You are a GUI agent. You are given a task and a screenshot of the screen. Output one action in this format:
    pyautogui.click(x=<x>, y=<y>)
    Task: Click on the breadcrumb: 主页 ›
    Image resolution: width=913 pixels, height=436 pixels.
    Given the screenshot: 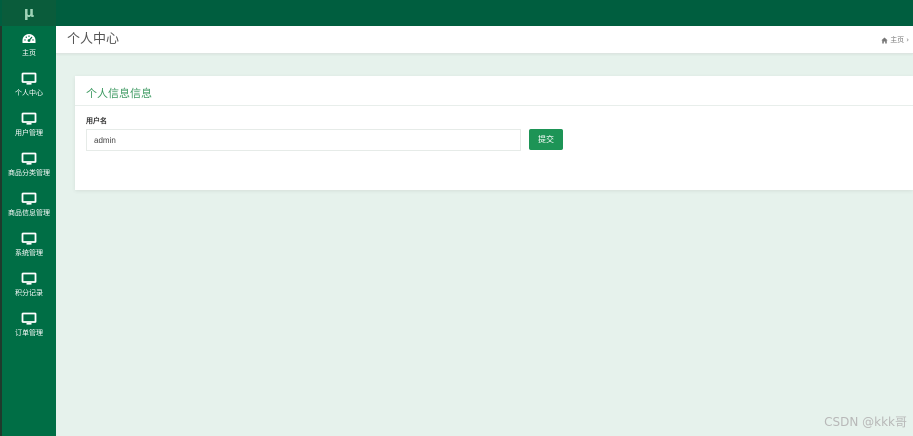 What is the action you would take?
    pyautogui.click(x=895, y=40)
    